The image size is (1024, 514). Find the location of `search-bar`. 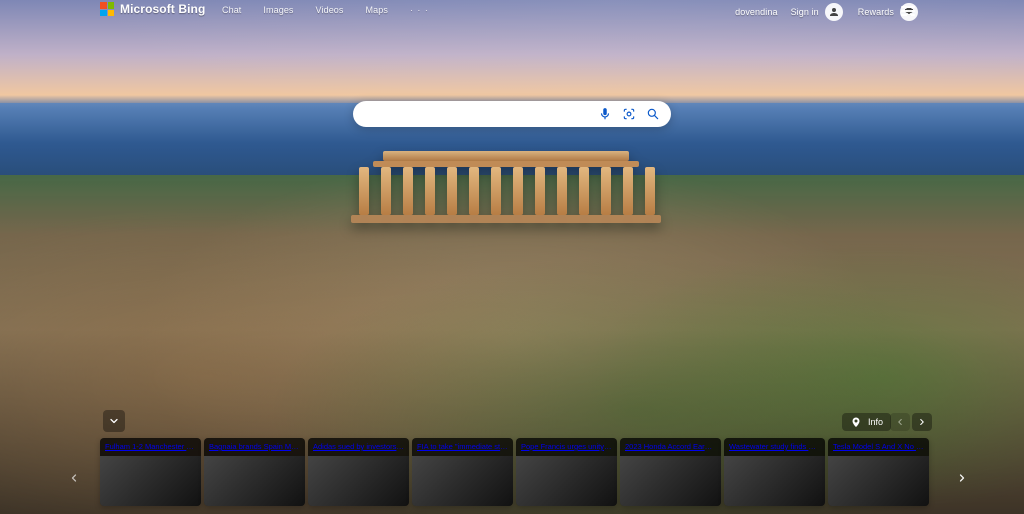

search-bar is located at coordinates (512, 114).